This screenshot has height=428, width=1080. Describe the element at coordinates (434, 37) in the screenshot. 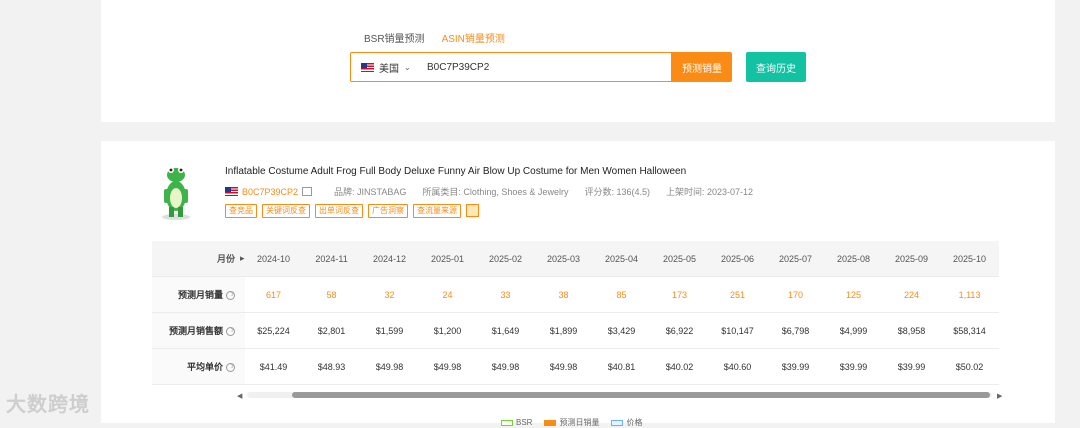

I see `predict-tabs: BSR销量预测 ASIN销量预测` at that location.